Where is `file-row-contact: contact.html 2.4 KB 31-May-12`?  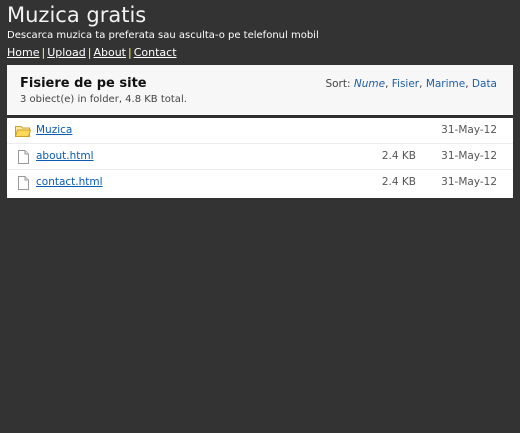
file-row-contact: contact.html 2.4 KB 31-May-12 is located at coordinates (260, 182).